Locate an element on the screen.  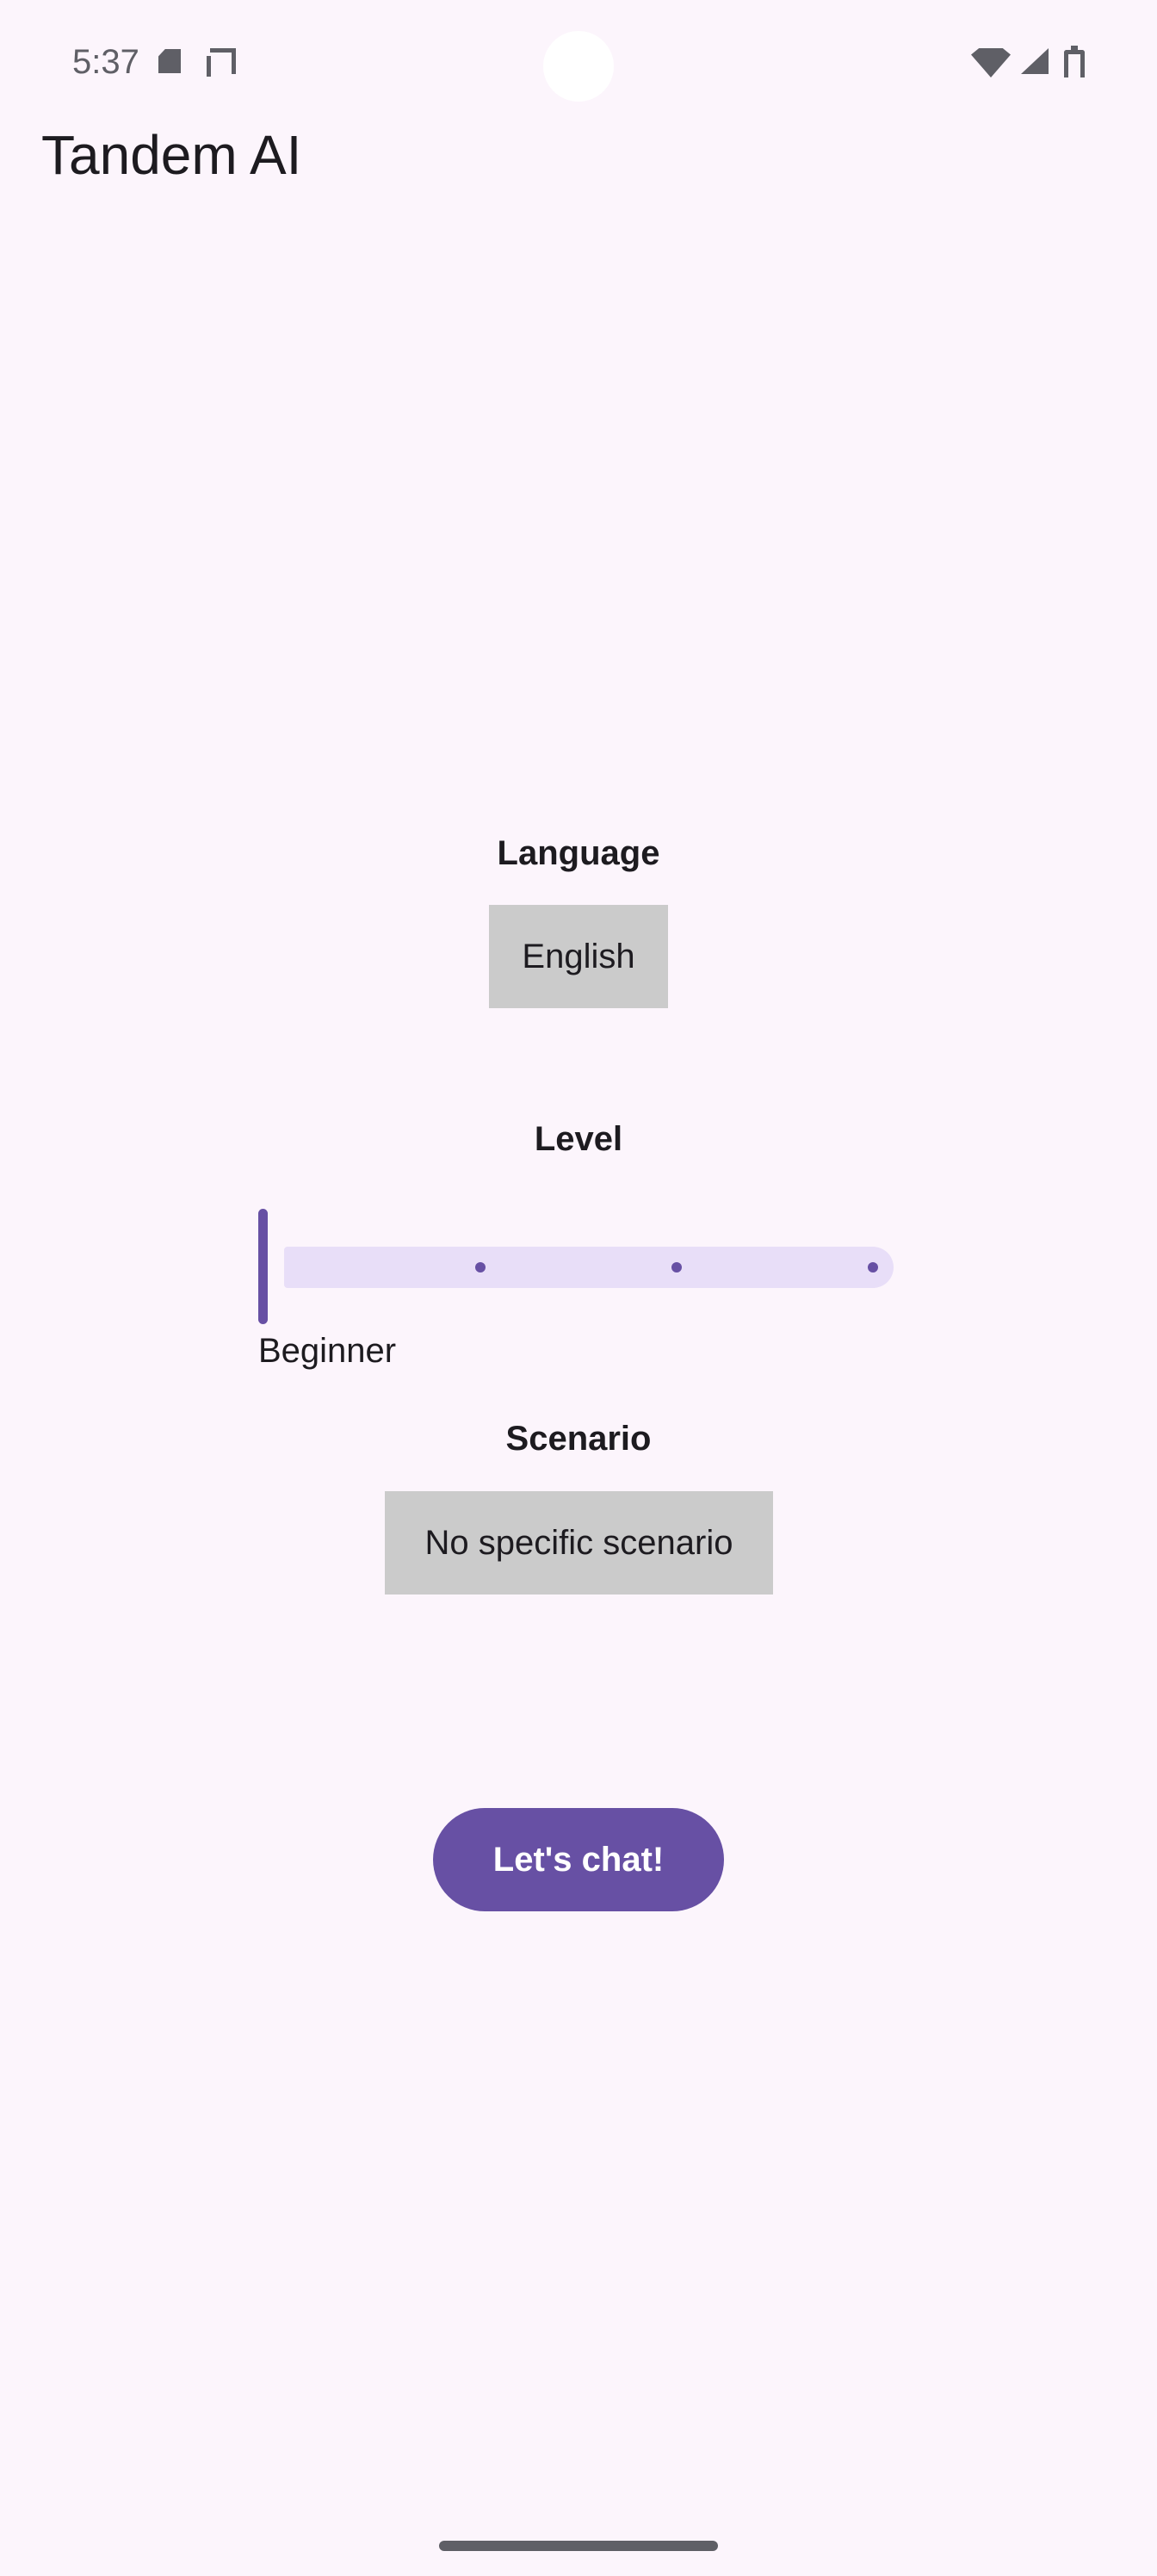
language-selected-value: English is located at coordinates (579, 956).